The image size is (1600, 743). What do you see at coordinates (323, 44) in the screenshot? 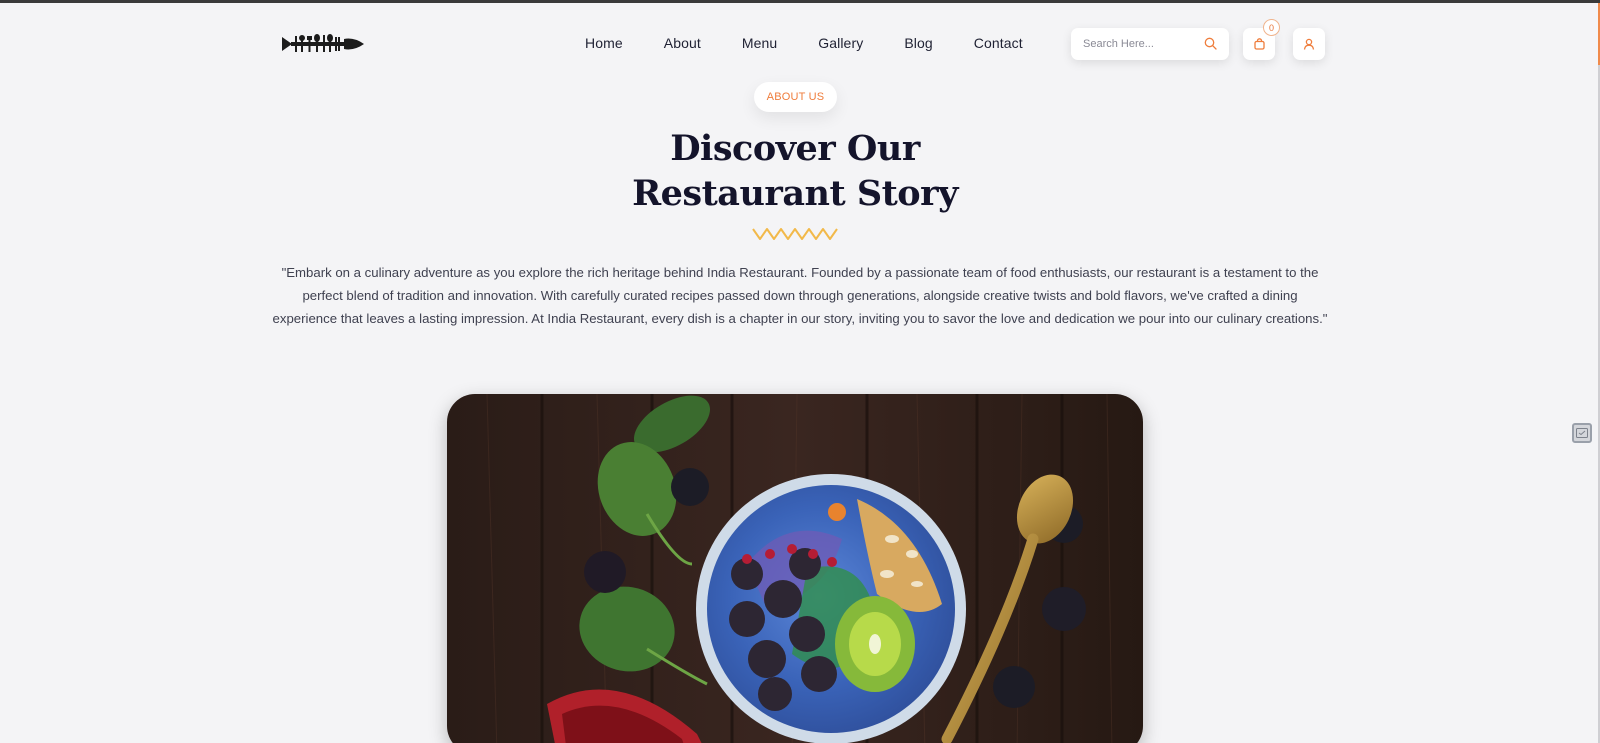
I see `fish-cutlery-logo` at bounding box center [323, 44].